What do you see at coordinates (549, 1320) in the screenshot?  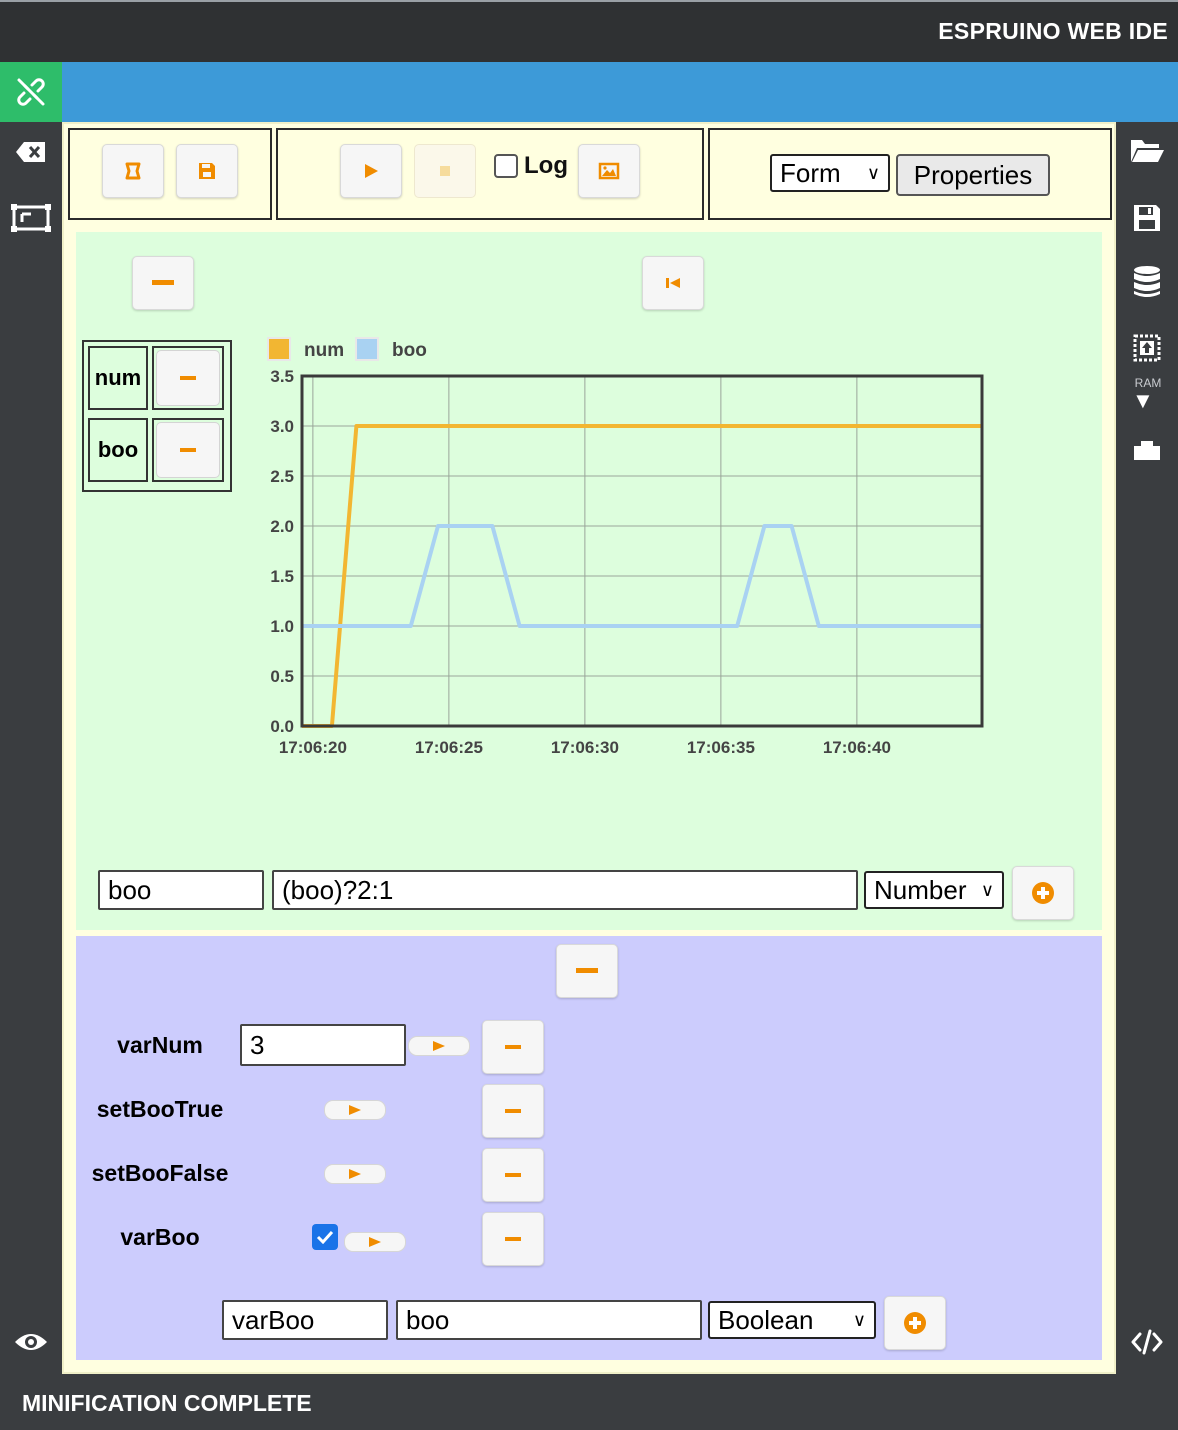 I see `var-expression-input: boo` at bounding box center [549, 1320].